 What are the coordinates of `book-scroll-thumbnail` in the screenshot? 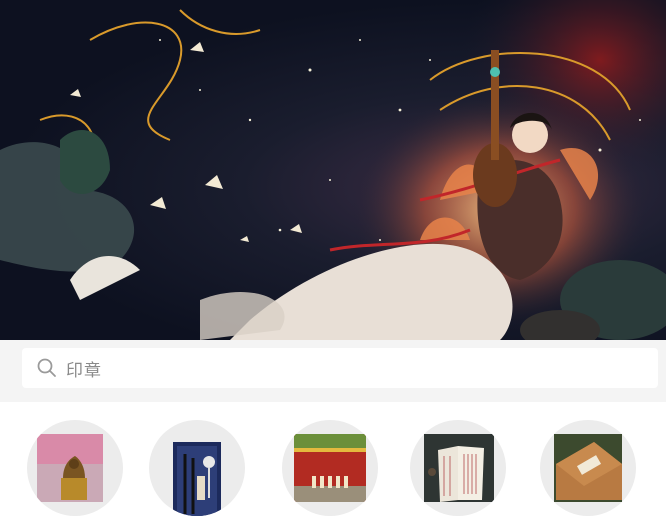 It's located at (459, 468).